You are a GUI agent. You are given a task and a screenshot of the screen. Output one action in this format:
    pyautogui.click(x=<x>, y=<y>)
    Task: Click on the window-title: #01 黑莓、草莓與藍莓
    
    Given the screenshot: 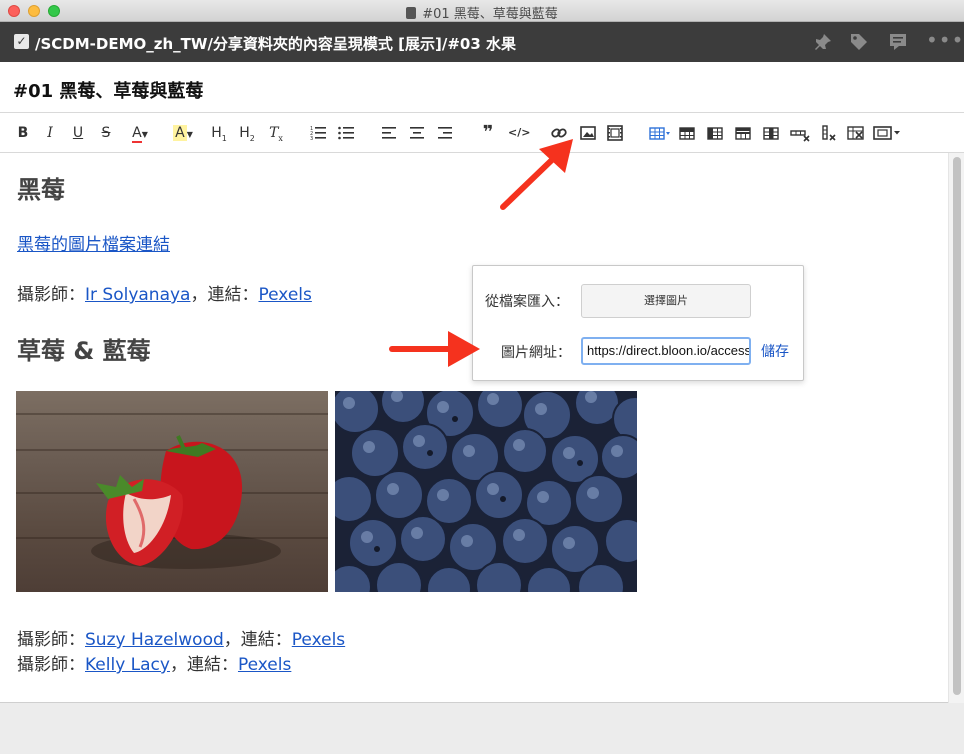 What is the action you would take?
    pyautogui.click(x=482, y=12)
    